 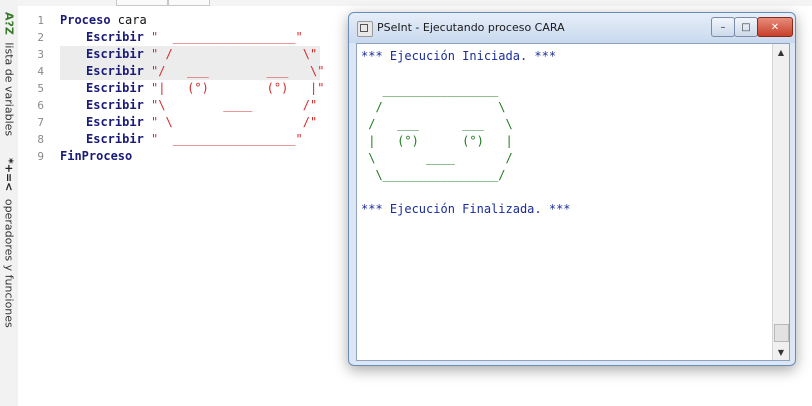 I want to click on line-number-gutter: 1 2 3 4 5 6 7 8 9, so click(x=34, y=88).